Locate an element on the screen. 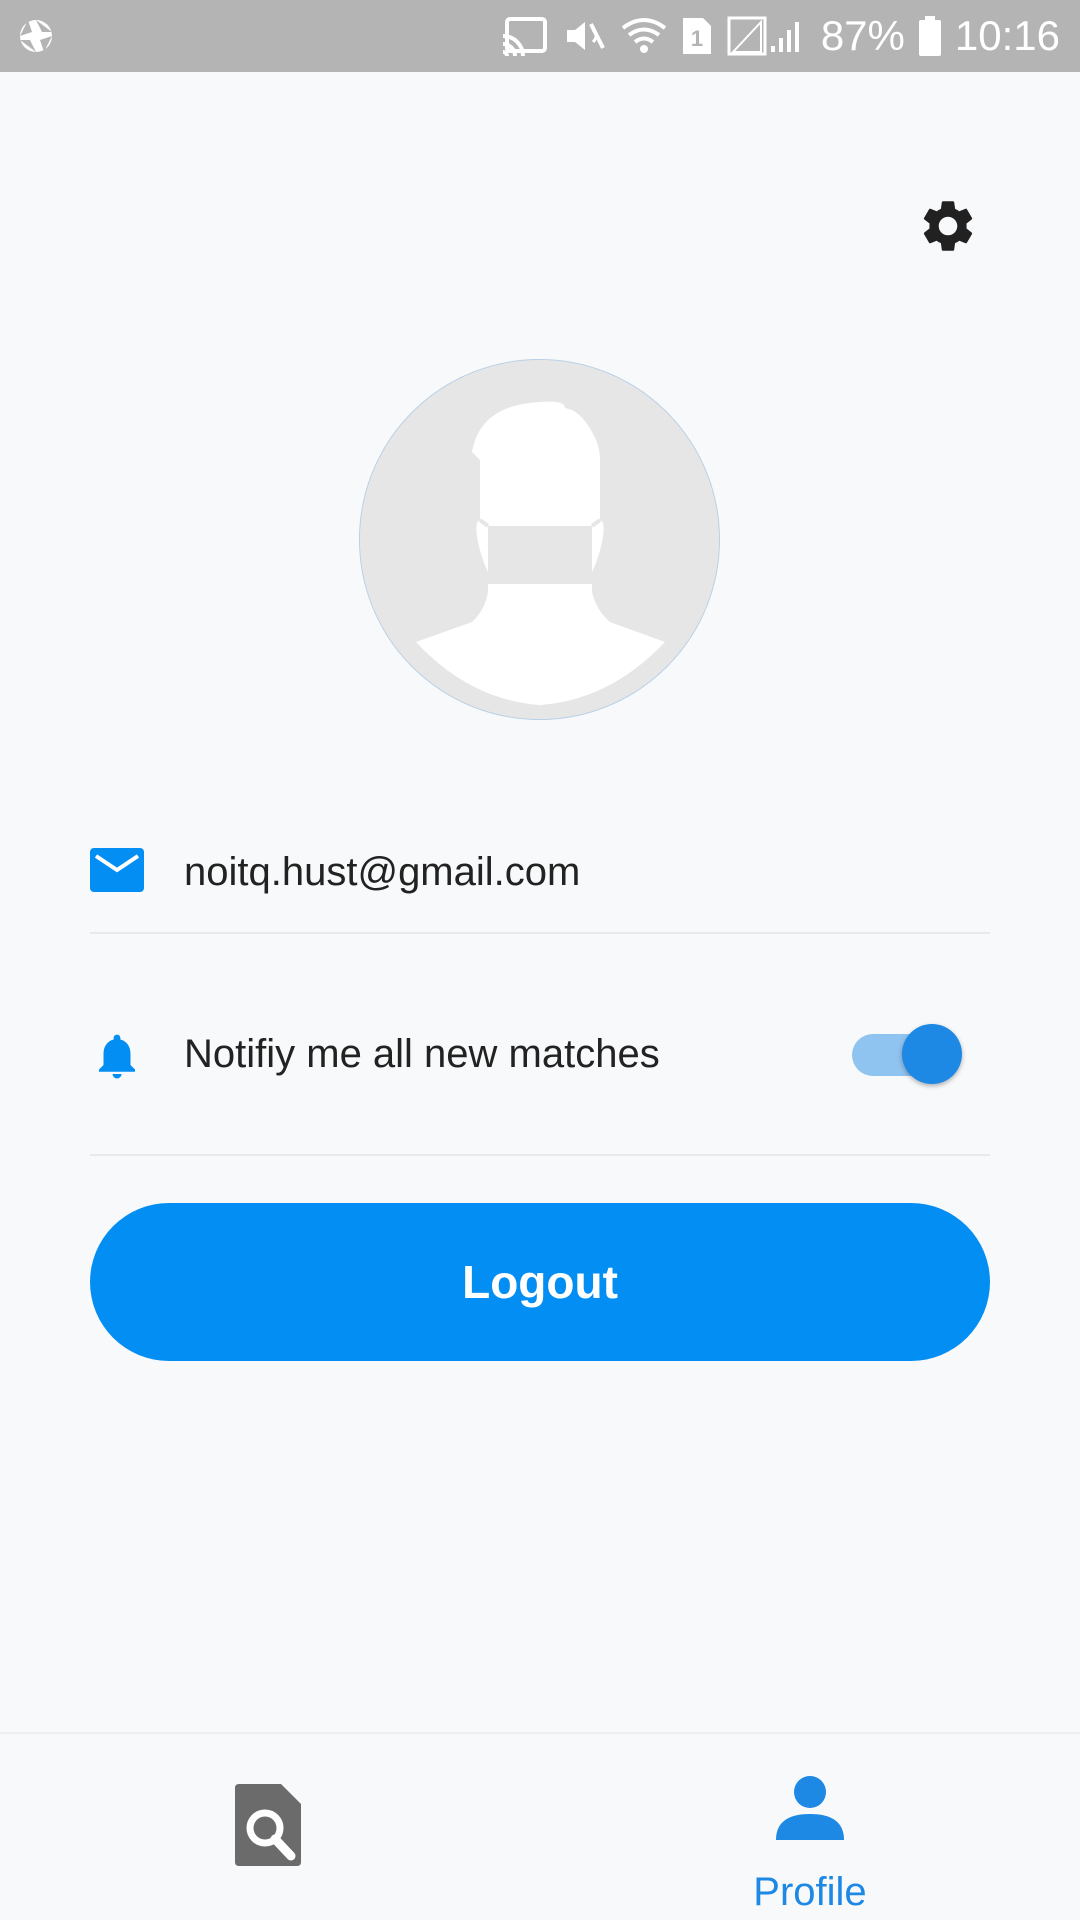 The height and width of the screenshot is (1920, 1080). masked-person-icon is located at coordinates (539, 539).